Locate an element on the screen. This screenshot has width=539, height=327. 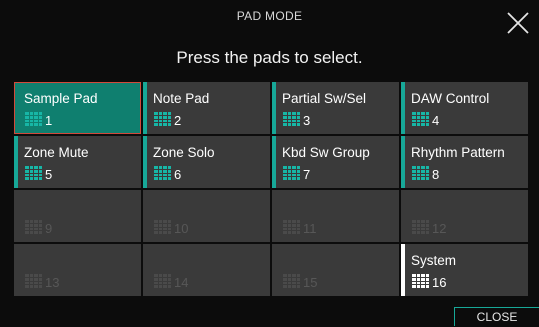
pad-empty-14: 14 is located at coordinates (206, 270).